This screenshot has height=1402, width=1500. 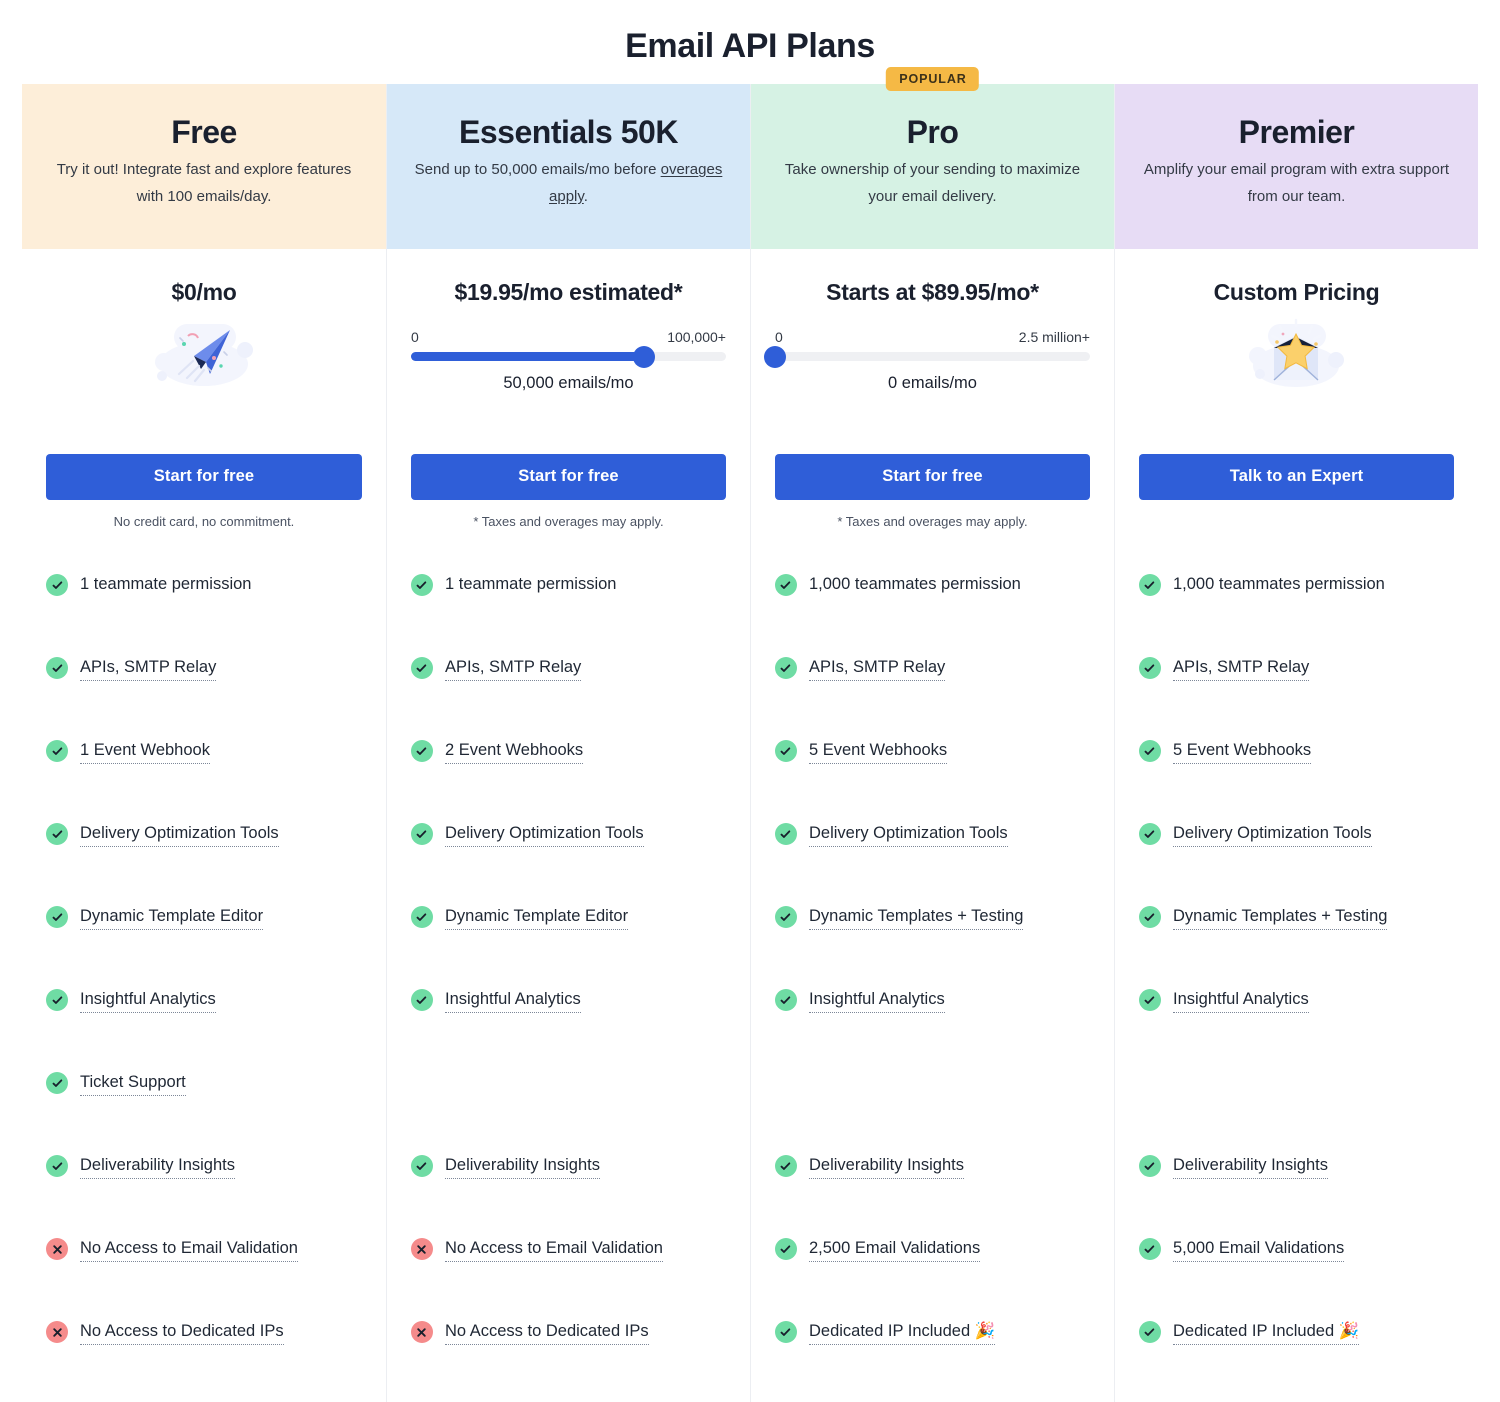 What do you see at coordinates (1278, 584) in the screenshot?
I see `feature-label: 1,000 teammates permission` at bounding box center [1278, 584].